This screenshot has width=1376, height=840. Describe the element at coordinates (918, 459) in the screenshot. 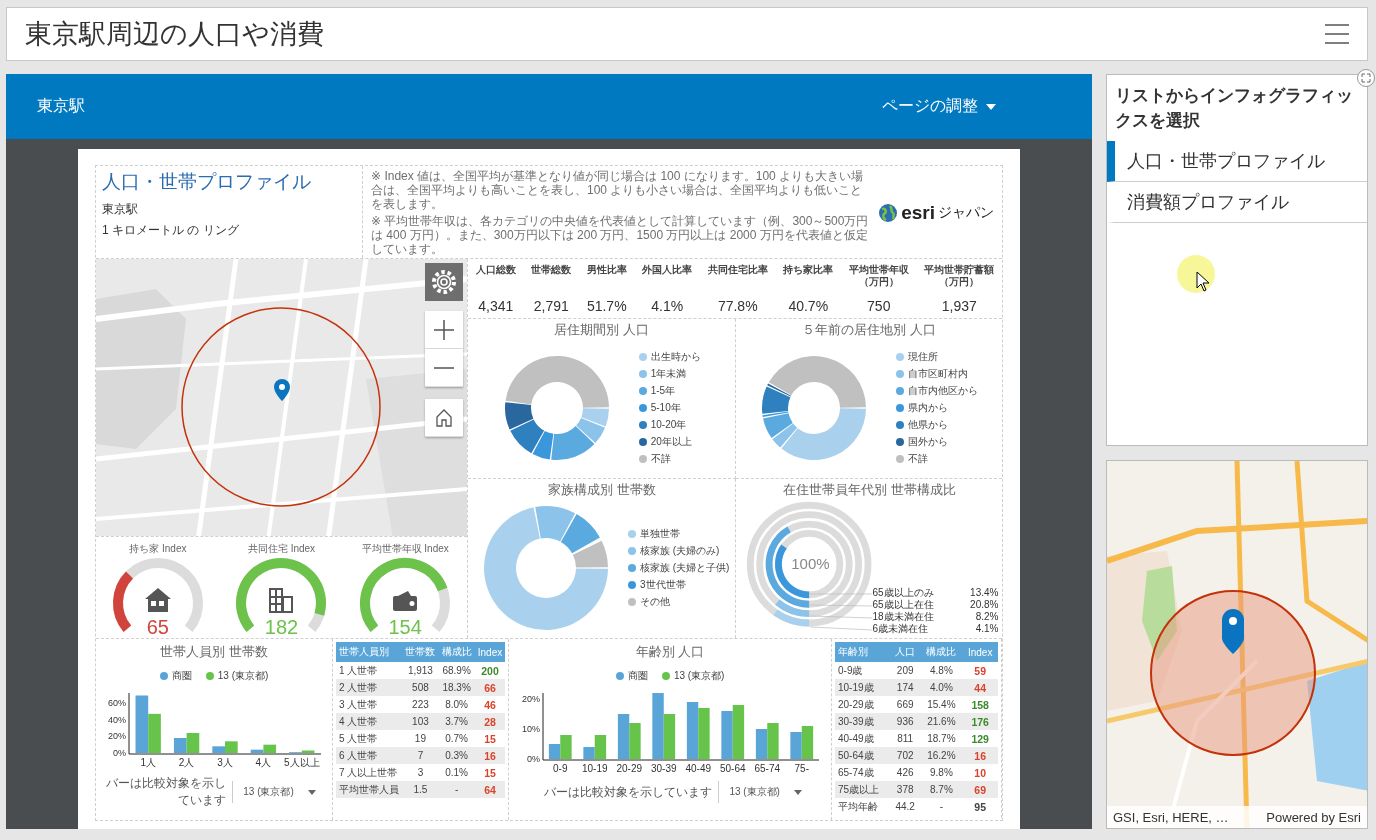

I see `legend-label: 不詳` at that location.